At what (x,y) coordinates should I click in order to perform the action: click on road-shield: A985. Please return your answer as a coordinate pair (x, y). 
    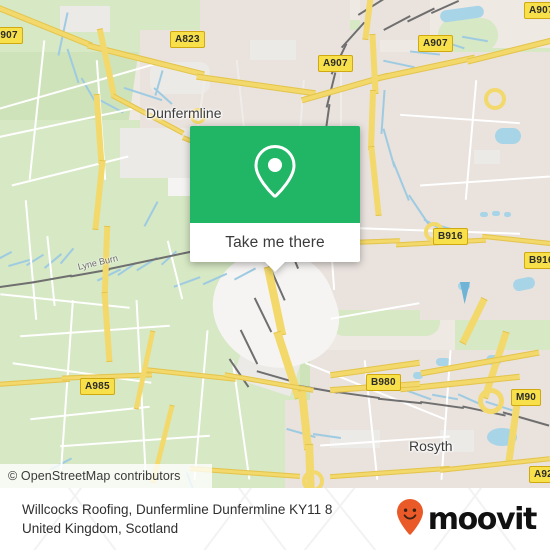
    Looking at the image, I should click on (97, 386).